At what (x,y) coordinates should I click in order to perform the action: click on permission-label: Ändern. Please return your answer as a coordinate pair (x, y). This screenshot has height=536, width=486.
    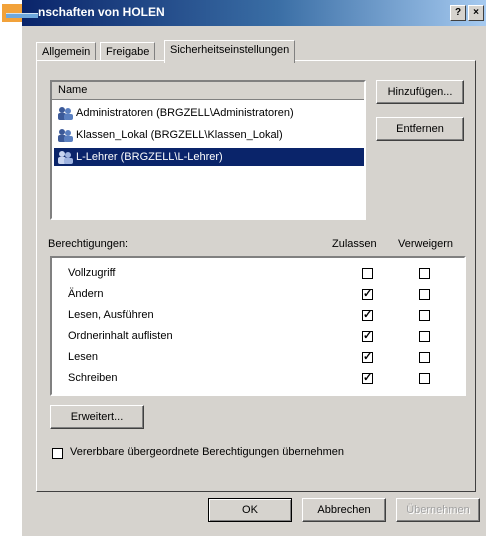
    Looking at the image, I should click on (86, 294).